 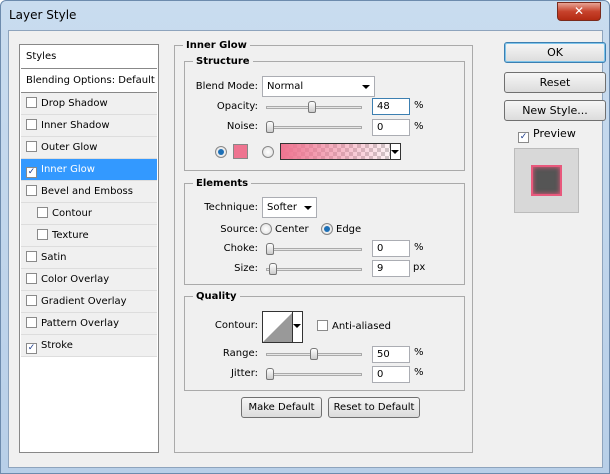 What do you see at coordinates (340, 151) in the screenshot?
I see `gradient-picker` at bounding box center [340, 151].